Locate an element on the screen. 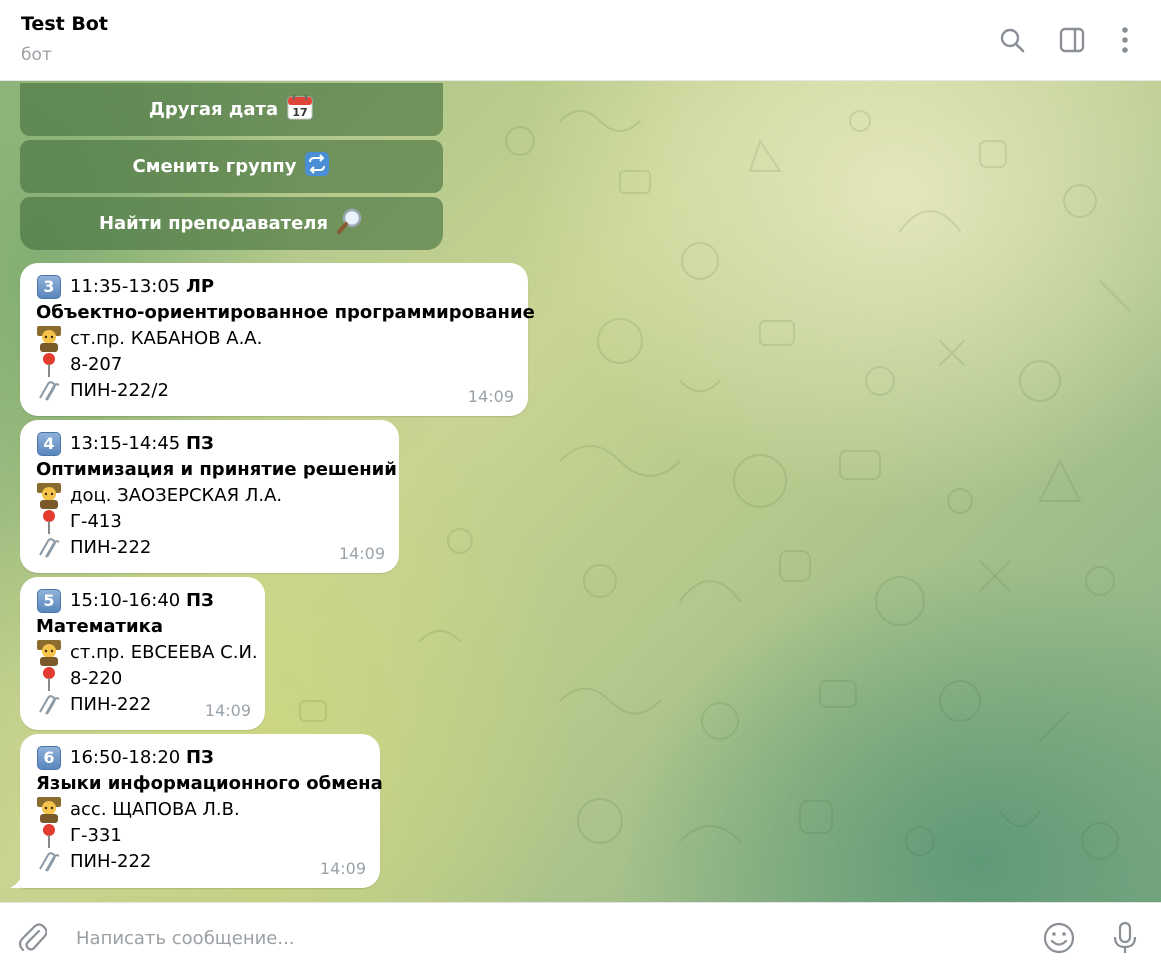 The width and height of the screenshot is (1161, 970). message-composer is located at coordinates (580, 936).